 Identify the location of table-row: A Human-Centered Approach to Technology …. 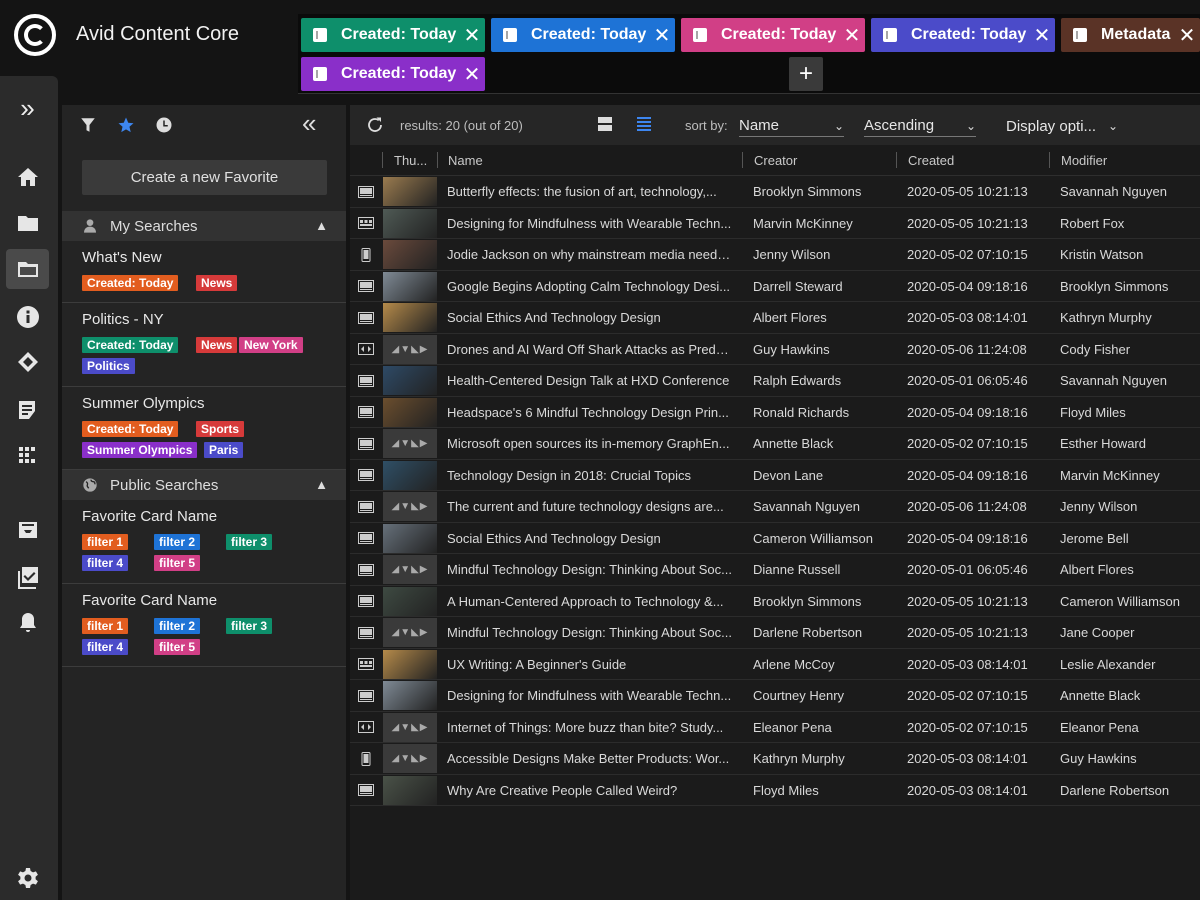
(775, 601).